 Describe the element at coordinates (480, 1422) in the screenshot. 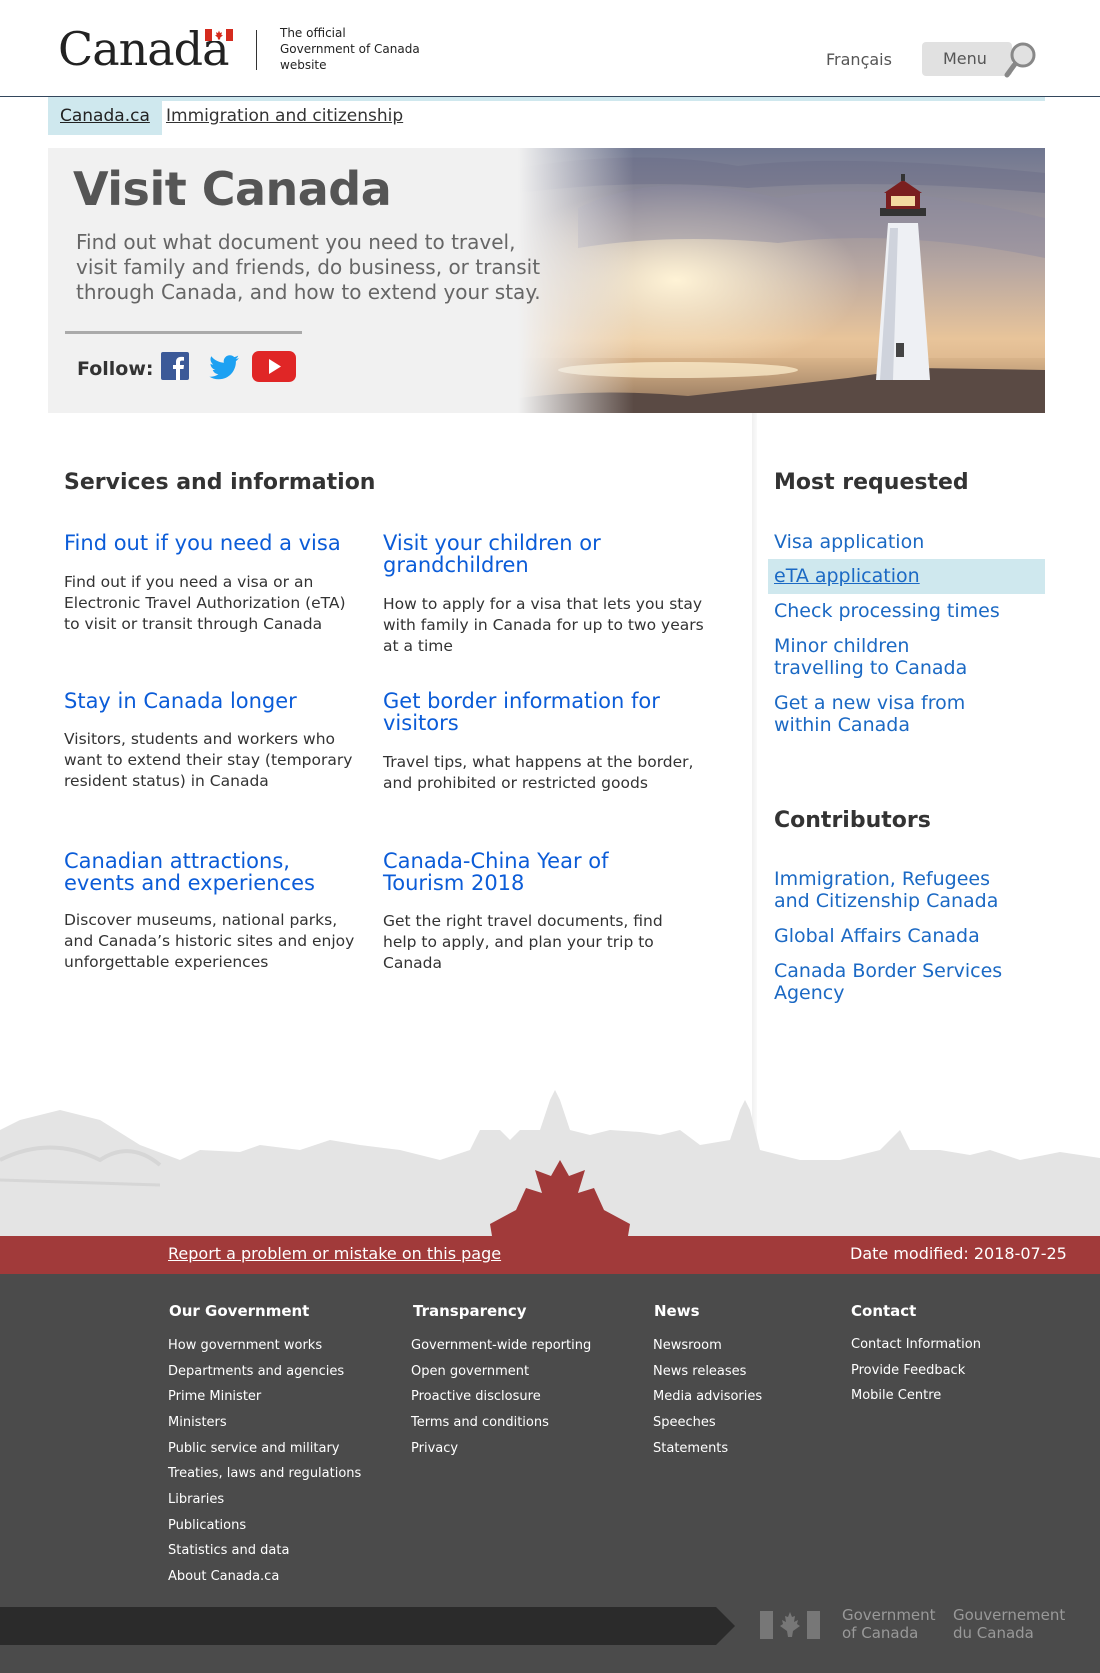

I see `footer-link: Terms and conditions` at that location.